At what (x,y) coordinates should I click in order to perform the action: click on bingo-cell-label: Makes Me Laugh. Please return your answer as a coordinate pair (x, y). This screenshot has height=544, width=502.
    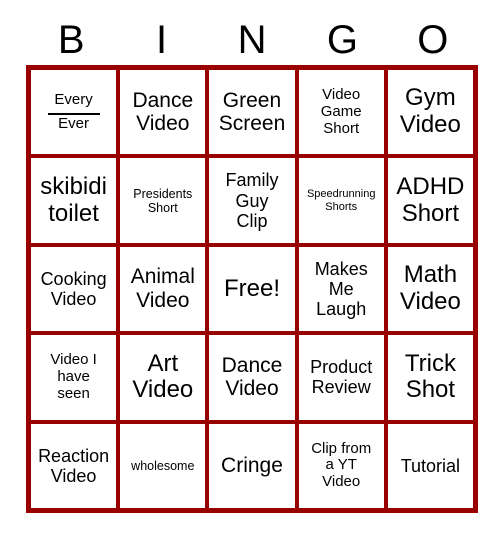
    Looking at the image, I should click on (341, 289).